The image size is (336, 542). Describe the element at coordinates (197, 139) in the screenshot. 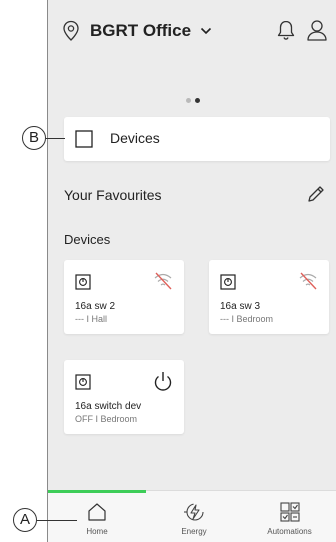

I see `devices-button: Devices` at that location.